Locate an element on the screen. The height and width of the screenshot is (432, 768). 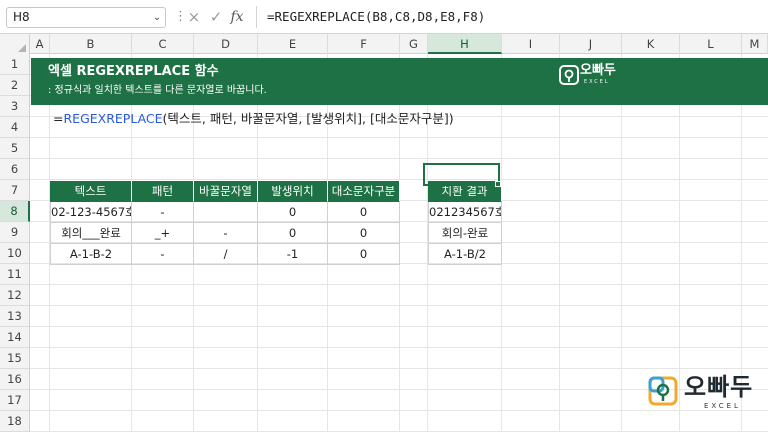
watermark-sub: EXCEL is located at coordinates (722, 406).